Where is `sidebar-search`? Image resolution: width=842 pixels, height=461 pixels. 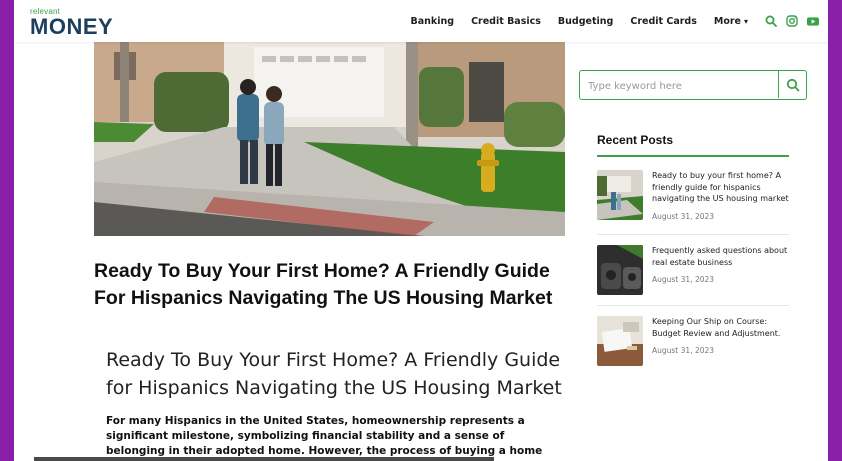 sidebar-search is located at coordinates (693, 85).